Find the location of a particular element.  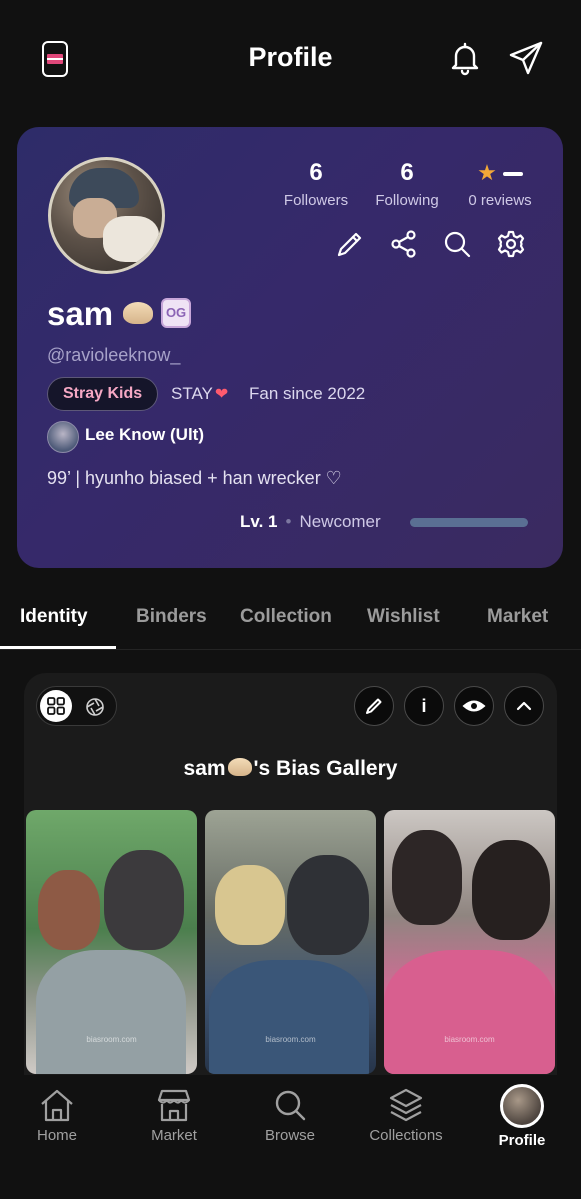

following-stat: 6 Following is located at coordinates (407, 185).